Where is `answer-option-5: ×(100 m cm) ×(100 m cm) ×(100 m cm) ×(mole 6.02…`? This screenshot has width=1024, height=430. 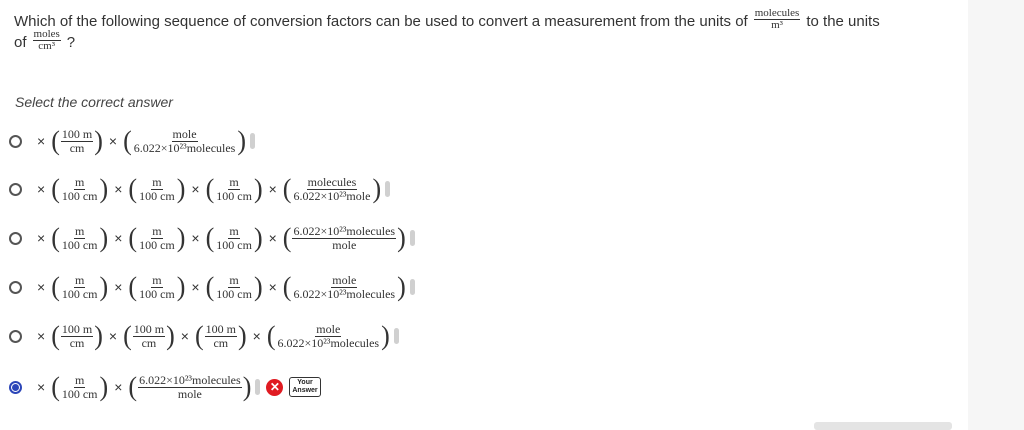 answer-option-5: ×(100 m cm) ×(100 m cm) ×(100 m cm) ×(mole 6.02… is located at coordinates (204, 336).